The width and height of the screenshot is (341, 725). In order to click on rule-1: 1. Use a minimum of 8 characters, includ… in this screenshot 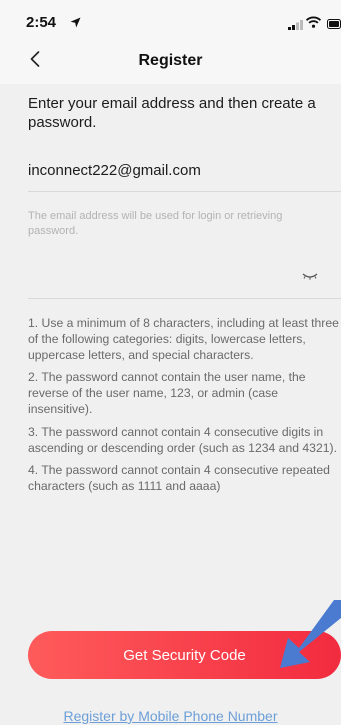, I will do `click(183, 339)`.